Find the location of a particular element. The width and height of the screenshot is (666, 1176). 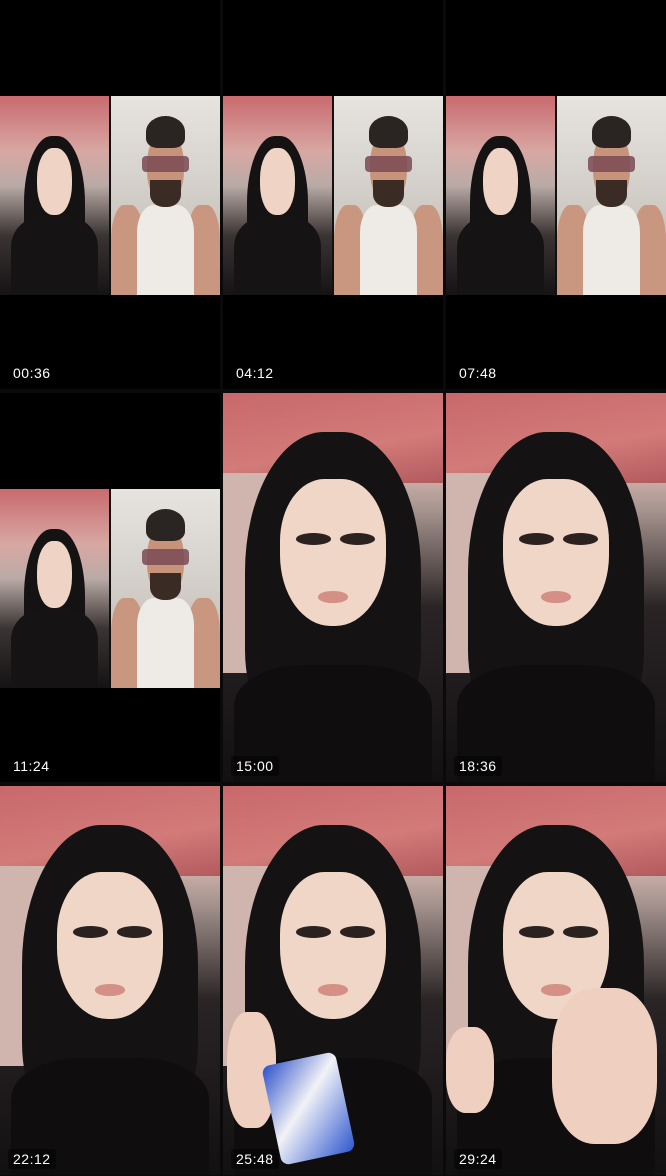

video-thumbnail: 11:24 is located at coordinates (110, 587).